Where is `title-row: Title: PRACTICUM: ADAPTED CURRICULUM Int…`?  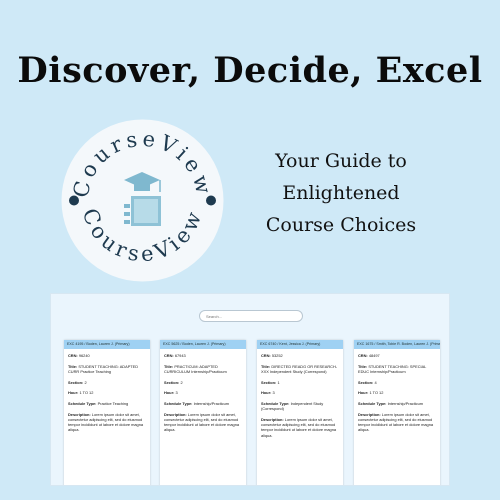
title-row: Title: PRACTICUM: ADAPTED CURRICULUM Int… is located at coordinates (203, 369).